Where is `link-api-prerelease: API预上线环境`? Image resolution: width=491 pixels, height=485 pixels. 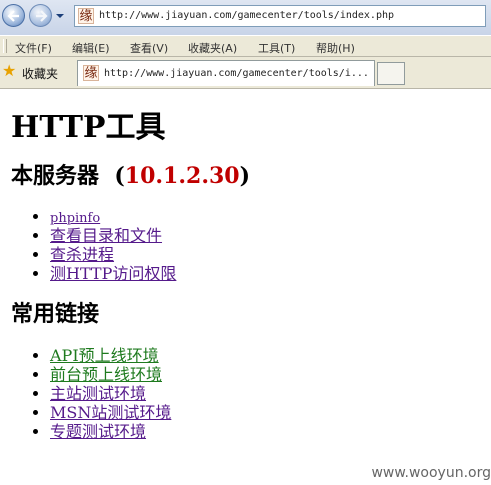
link-api-prerelease: API预上线环境 is located at coordinates (104, 355).